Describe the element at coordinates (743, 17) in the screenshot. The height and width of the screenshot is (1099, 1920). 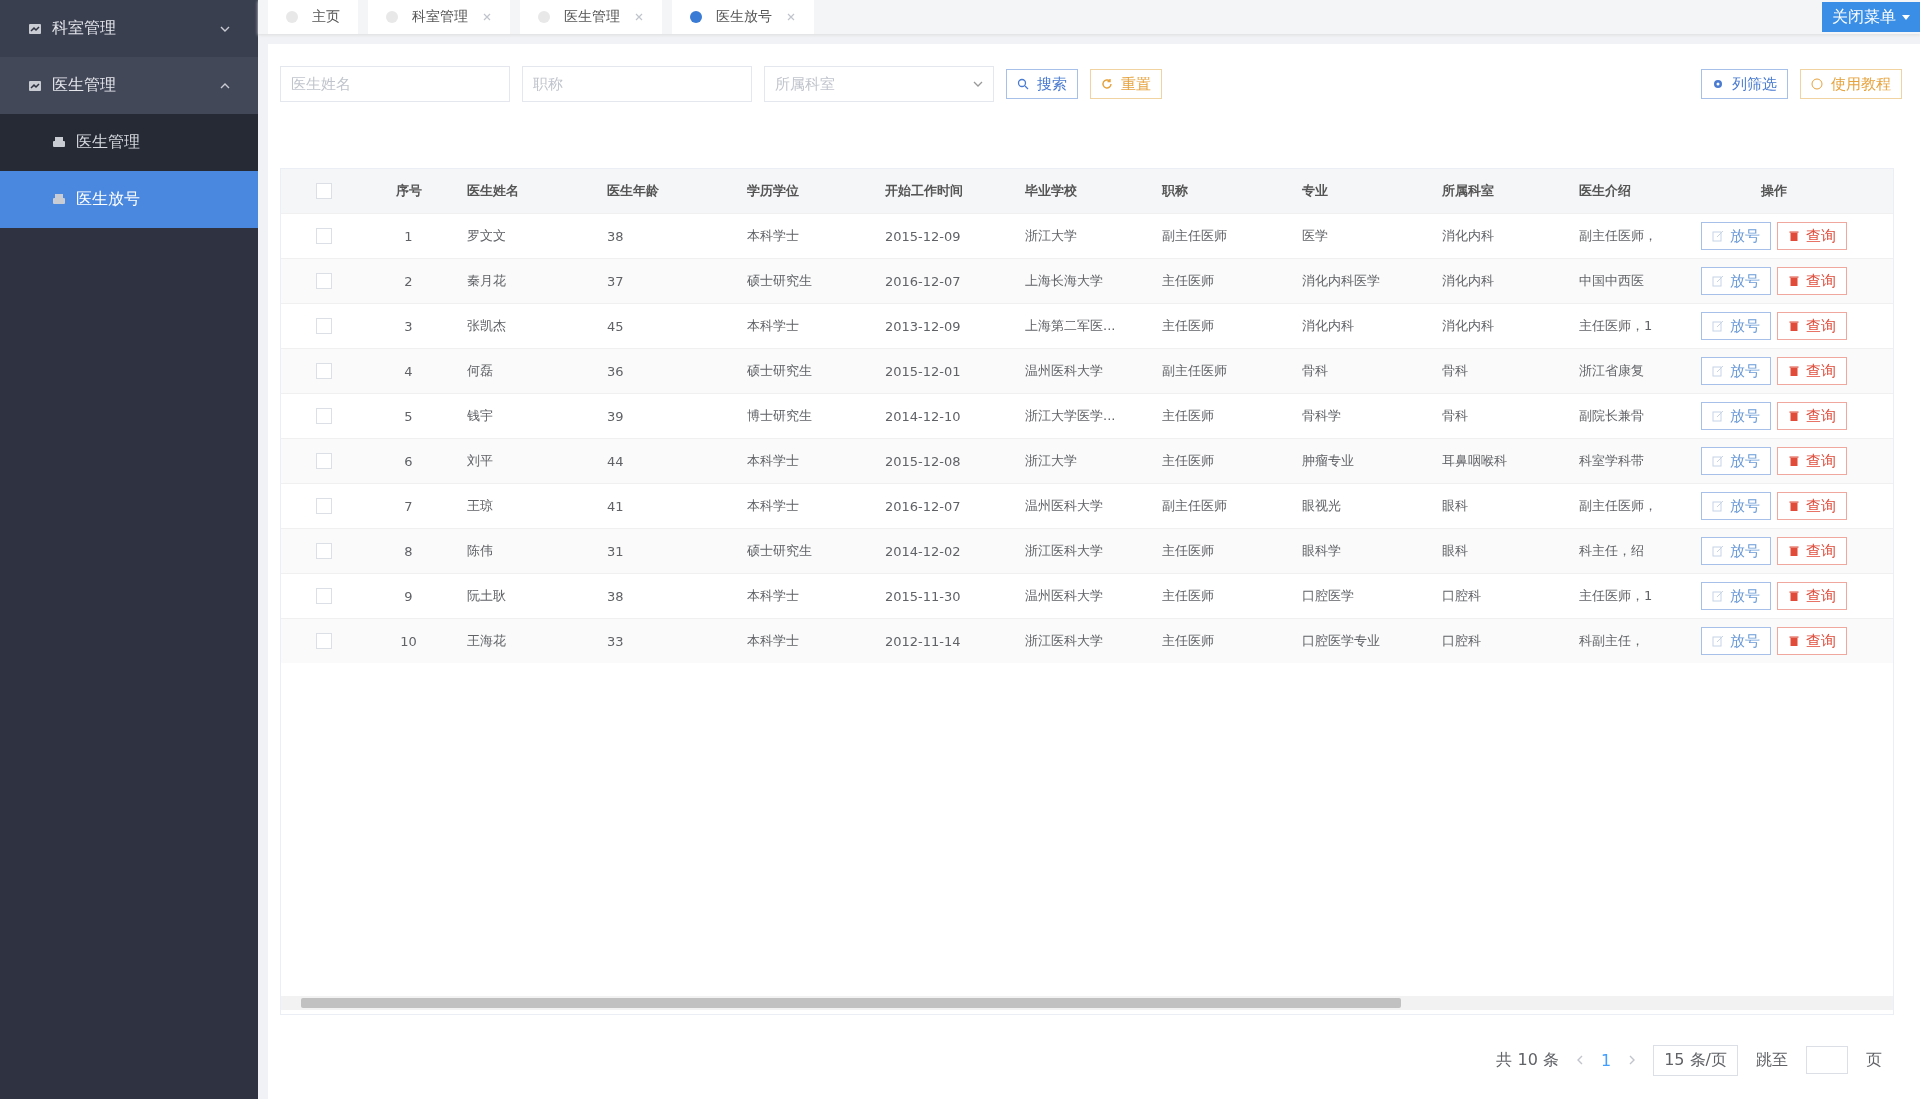
I see `tab: 医生放号` at that location.